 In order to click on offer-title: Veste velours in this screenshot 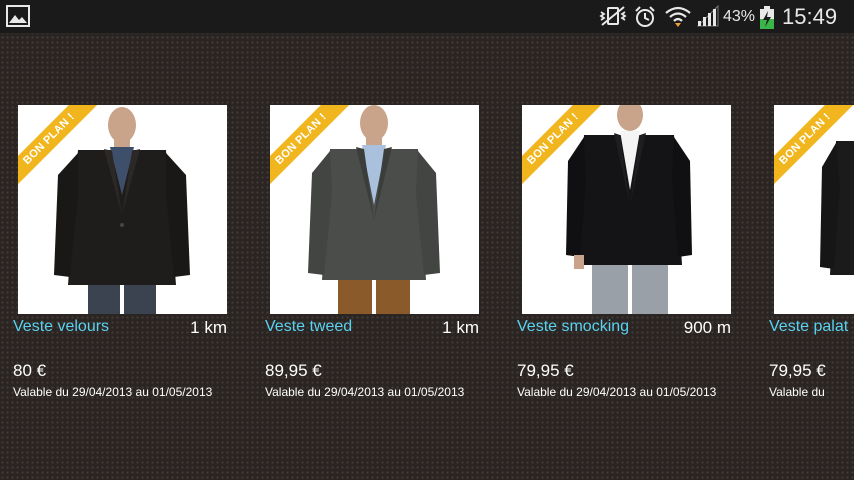, I will do `click(61, 327)`.